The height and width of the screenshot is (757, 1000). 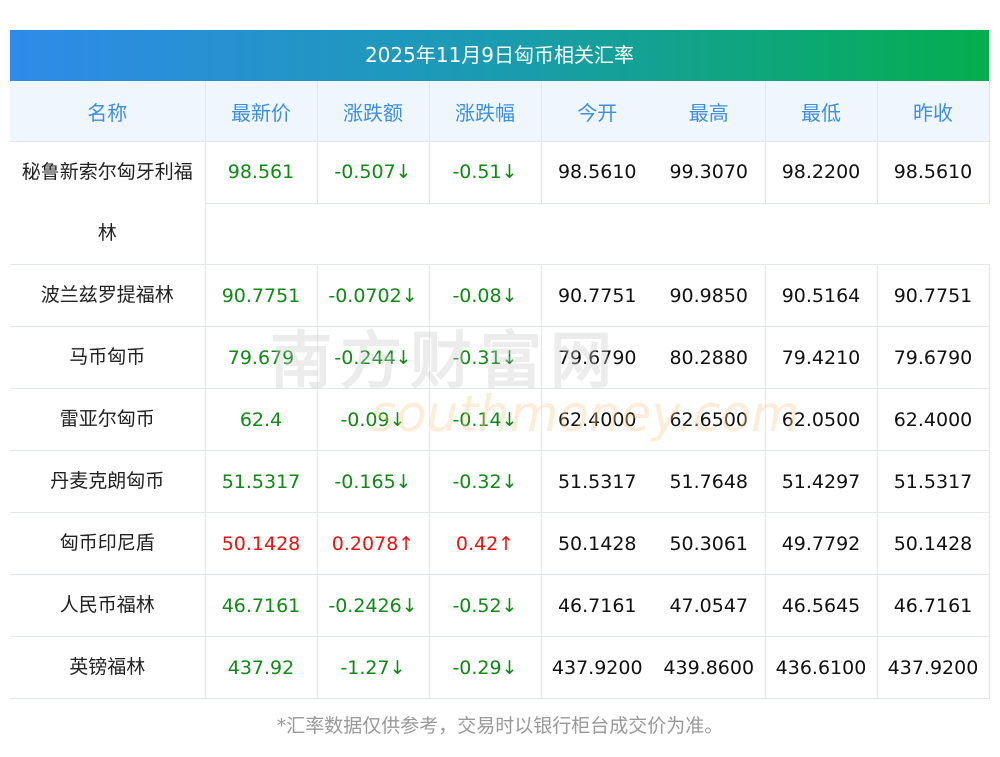 I want to click on high-cell: 51.7648, so click(x=709, y=481).